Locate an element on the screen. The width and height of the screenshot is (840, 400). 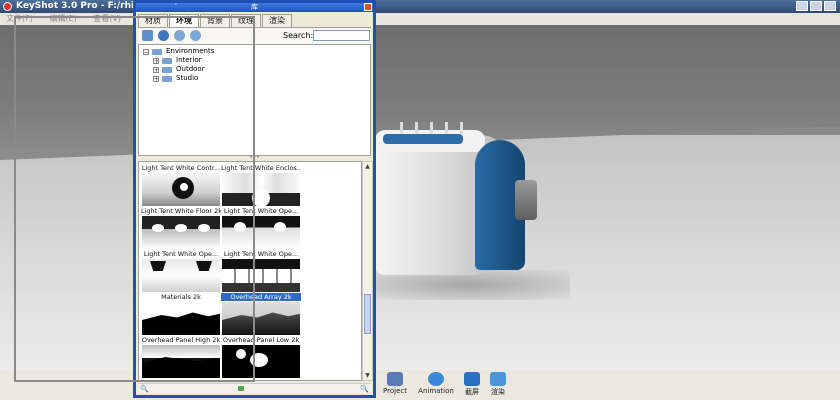
library-title: 库 is located at coordinates (254, 7).